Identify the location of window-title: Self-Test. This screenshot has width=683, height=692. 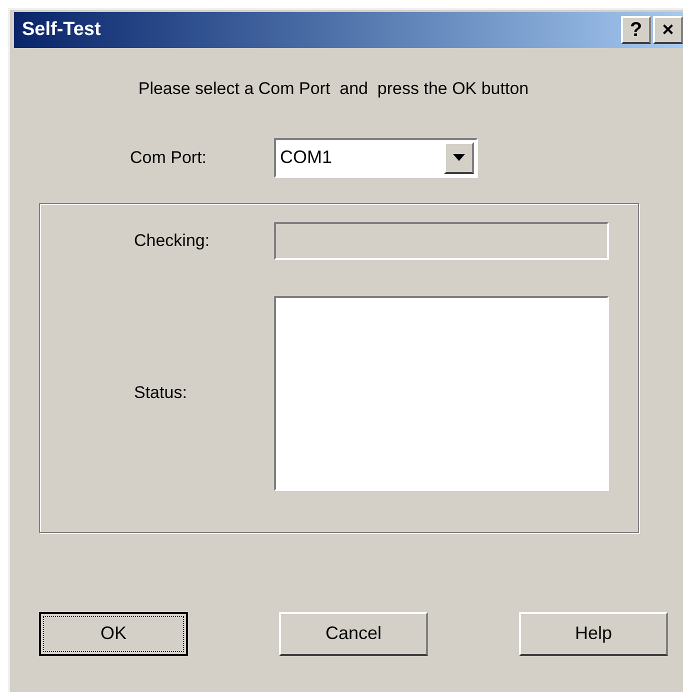
(61, 30).